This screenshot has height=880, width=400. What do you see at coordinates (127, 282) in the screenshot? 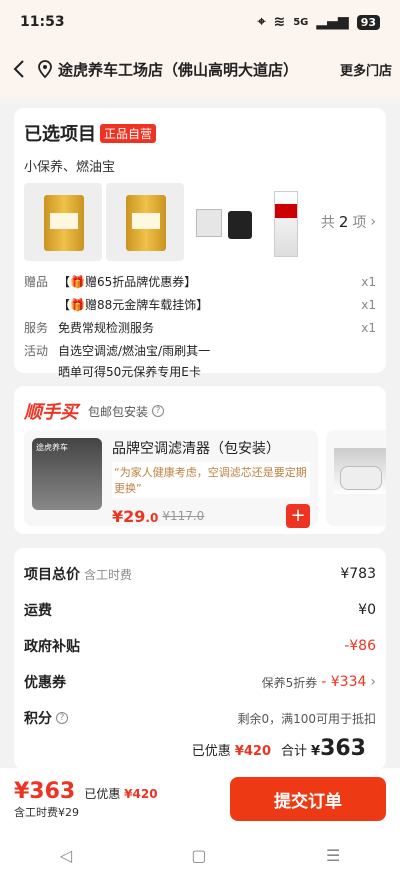
I see `gift-text-1: 【🎁赠65折品牌优惠券】` at bounding box center [127, 282].